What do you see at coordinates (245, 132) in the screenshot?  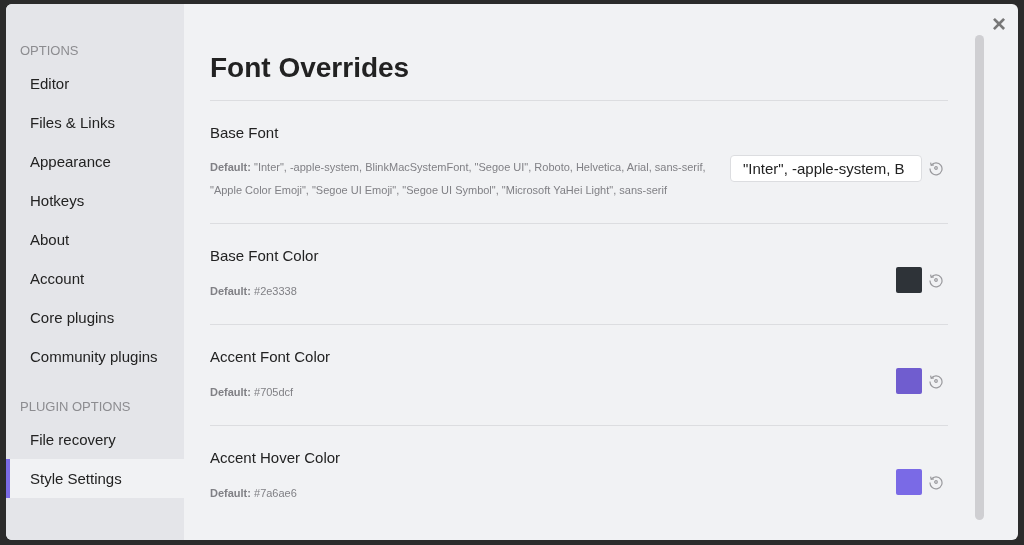 I see `setting-name: Base Font` at bounding box center [245, 132].